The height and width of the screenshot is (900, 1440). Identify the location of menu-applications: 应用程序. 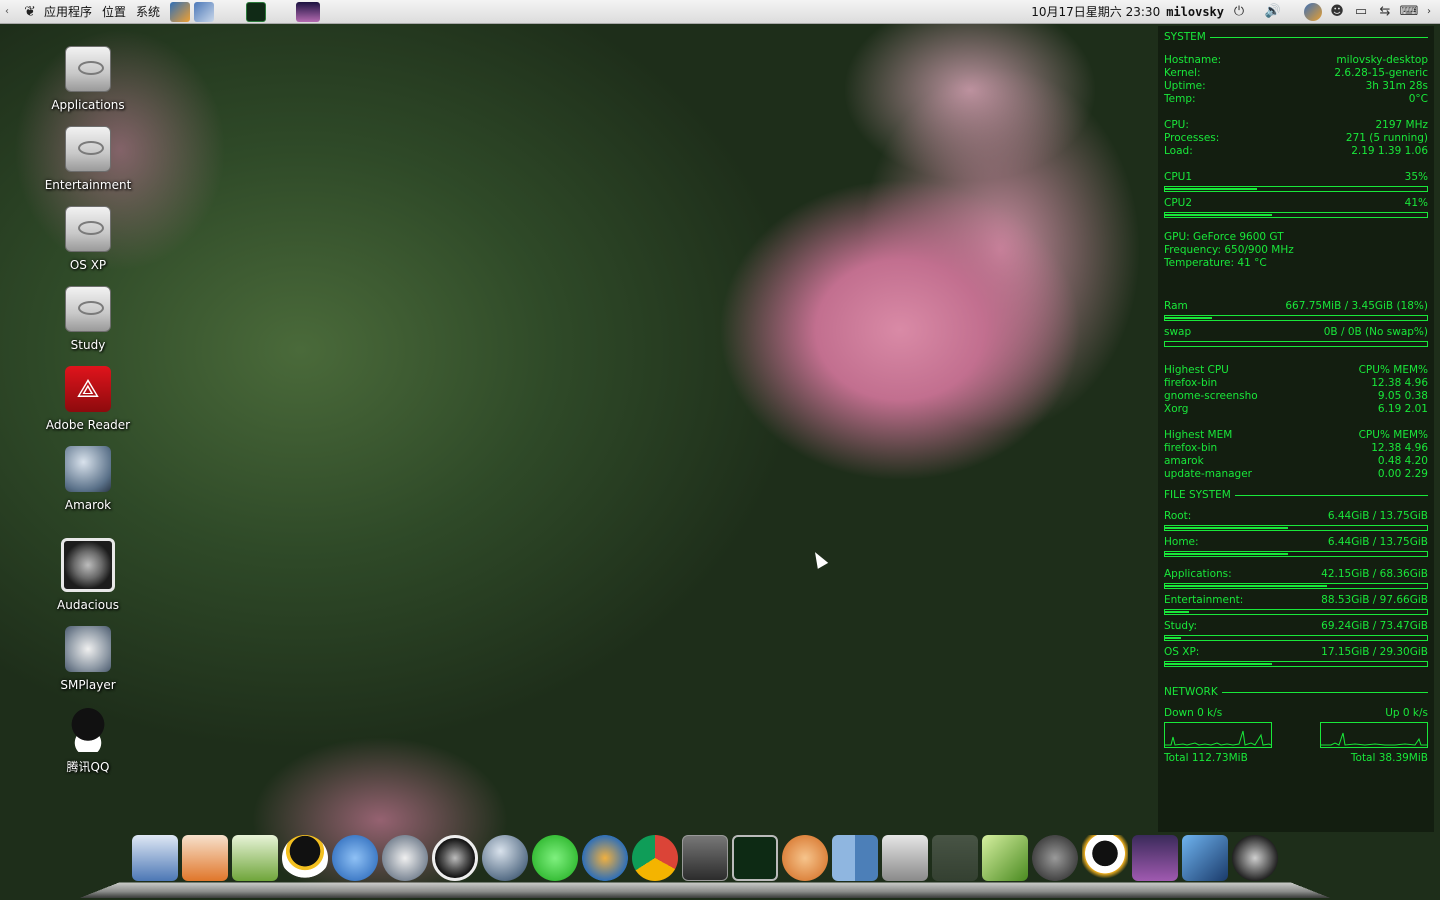
(71, 12).